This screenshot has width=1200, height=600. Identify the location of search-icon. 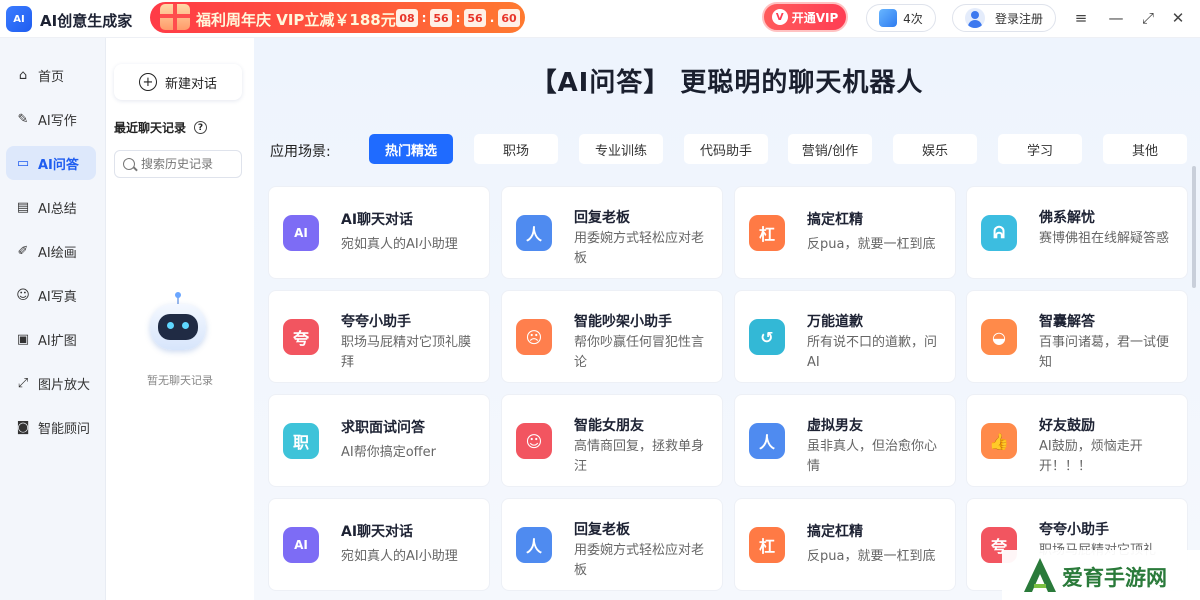
(129, 164).